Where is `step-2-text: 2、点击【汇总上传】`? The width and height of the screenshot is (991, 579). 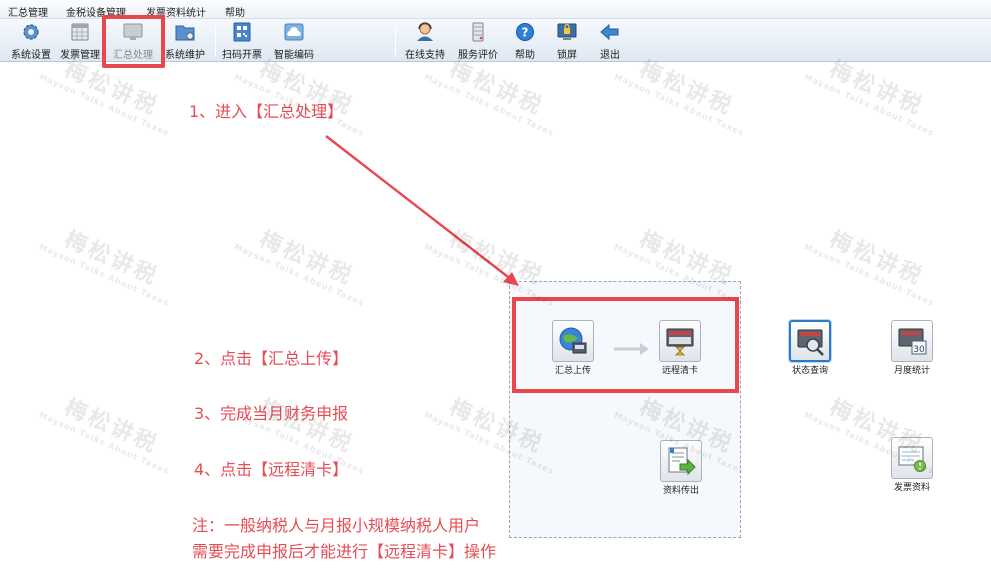
step-2-text: 2、点击【汇总上传】 is located at coordinates (271, 358).